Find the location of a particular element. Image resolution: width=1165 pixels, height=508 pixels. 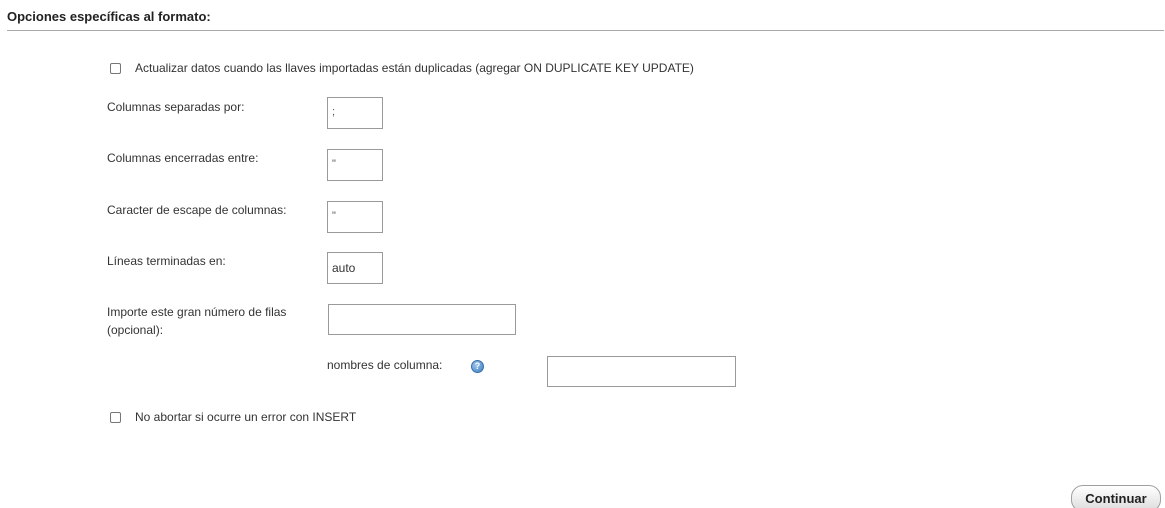

columns-enclosed-input: " is located at coordinates (355, 165).